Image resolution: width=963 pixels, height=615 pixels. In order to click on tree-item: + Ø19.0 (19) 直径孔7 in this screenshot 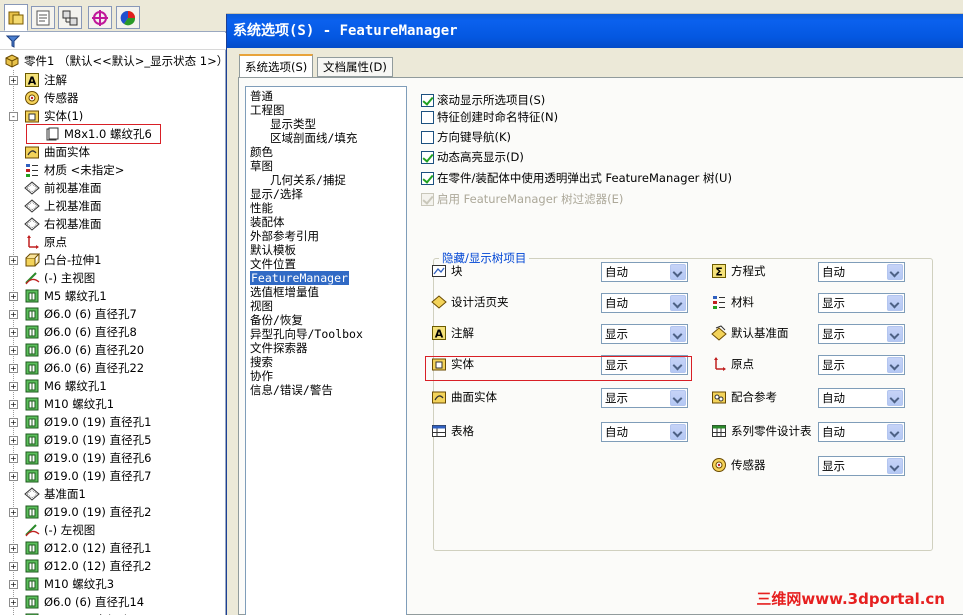, I will do `click(113, 476)`.